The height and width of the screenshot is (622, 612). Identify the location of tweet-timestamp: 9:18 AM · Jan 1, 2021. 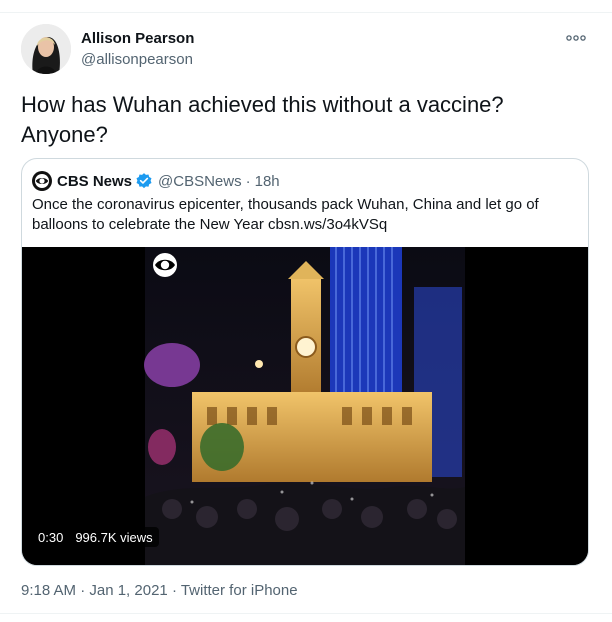
(94, 590).